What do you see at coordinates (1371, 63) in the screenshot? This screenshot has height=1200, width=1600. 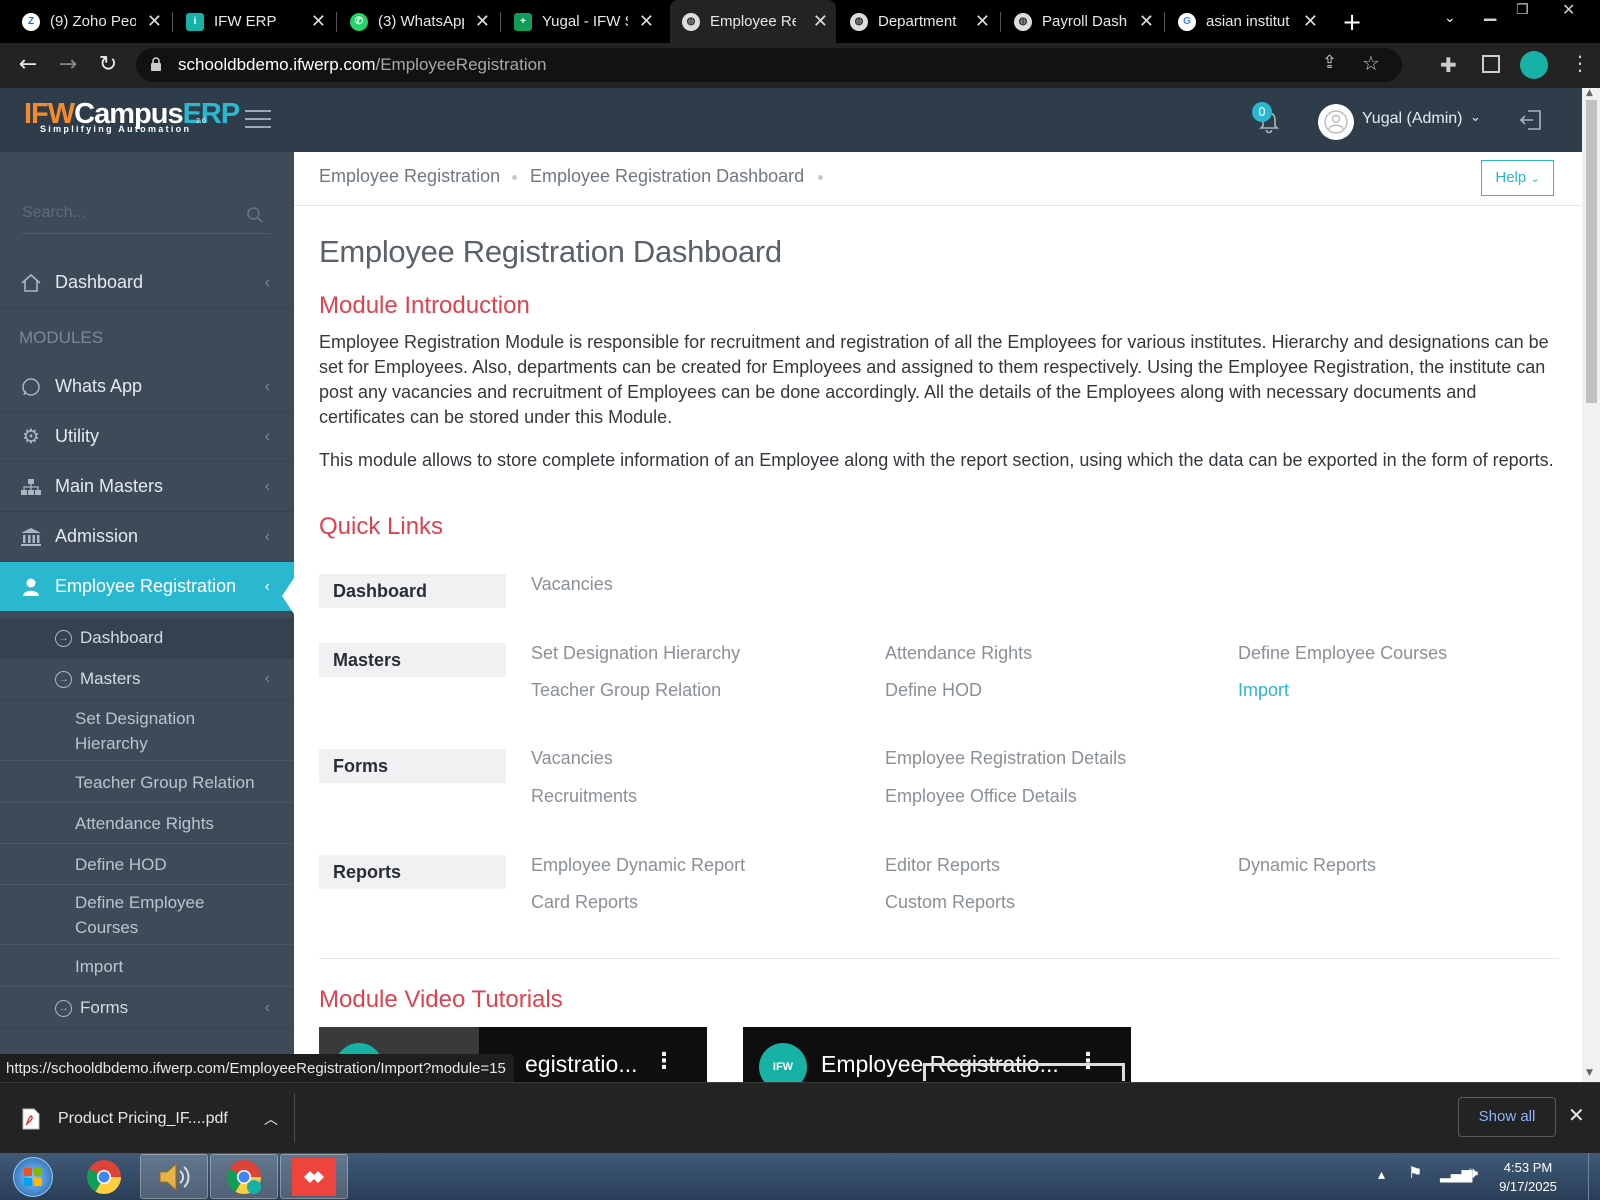 I see `bookmark-star-icon: ☆` at bounding box center [1371, 63].